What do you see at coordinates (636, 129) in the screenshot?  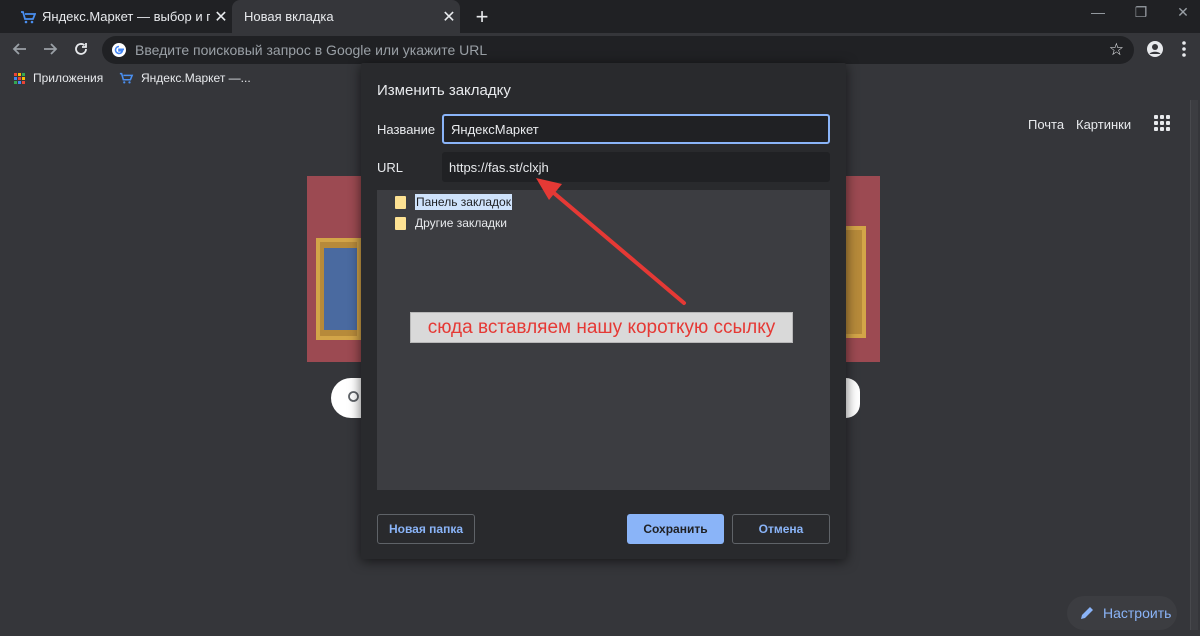 I see `name-field: ЯндексМаркет` at bounding box center [636, 129].